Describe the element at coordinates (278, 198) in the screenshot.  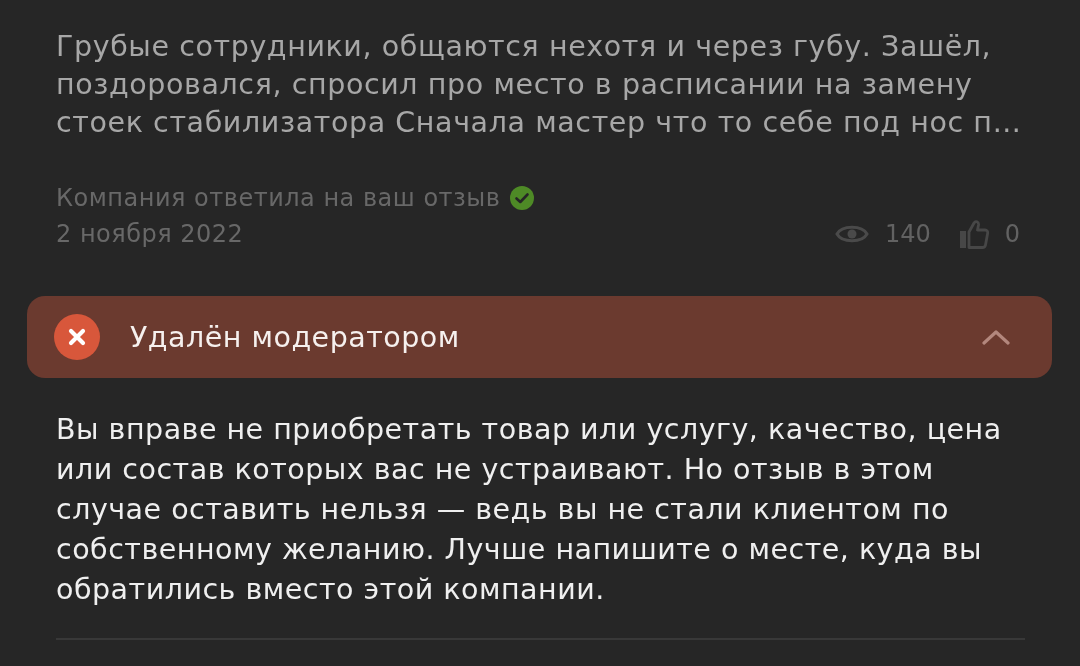
I see `reply-status-label: Компания ответила на ваш отзыв` at that location.